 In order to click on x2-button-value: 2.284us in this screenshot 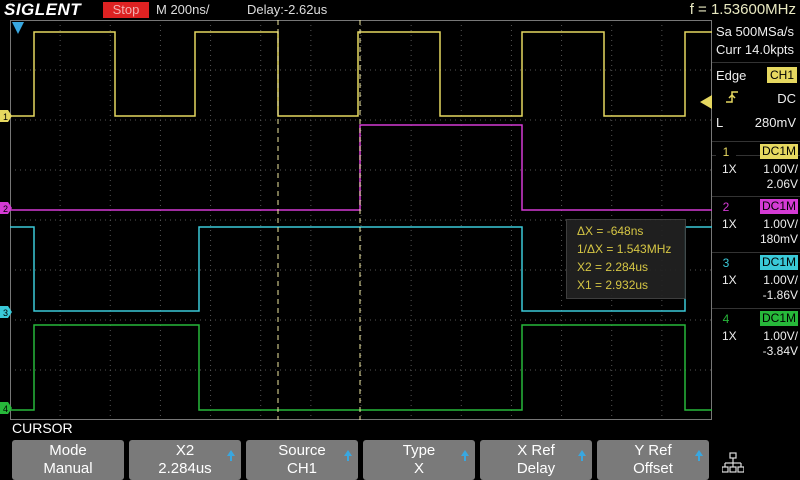, I will do `click(185, 468)`.